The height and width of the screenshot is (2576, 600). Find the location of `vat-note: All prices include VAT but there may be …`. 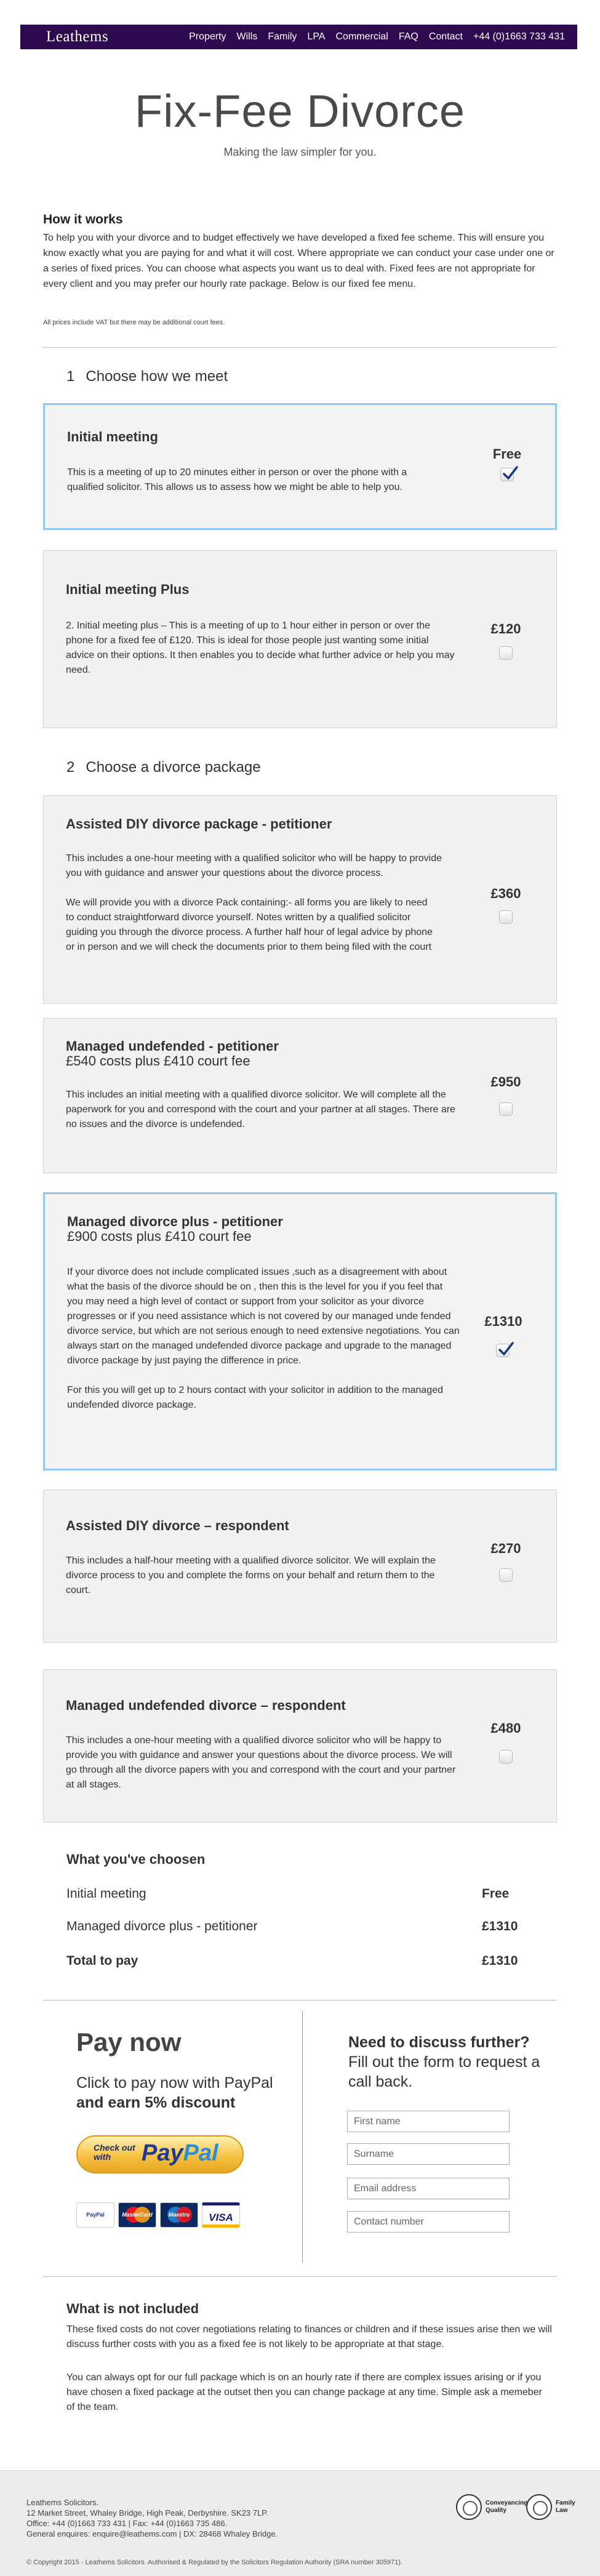

vat-note: All prices include VAT but there may be … is located at coordinates (134, 323).